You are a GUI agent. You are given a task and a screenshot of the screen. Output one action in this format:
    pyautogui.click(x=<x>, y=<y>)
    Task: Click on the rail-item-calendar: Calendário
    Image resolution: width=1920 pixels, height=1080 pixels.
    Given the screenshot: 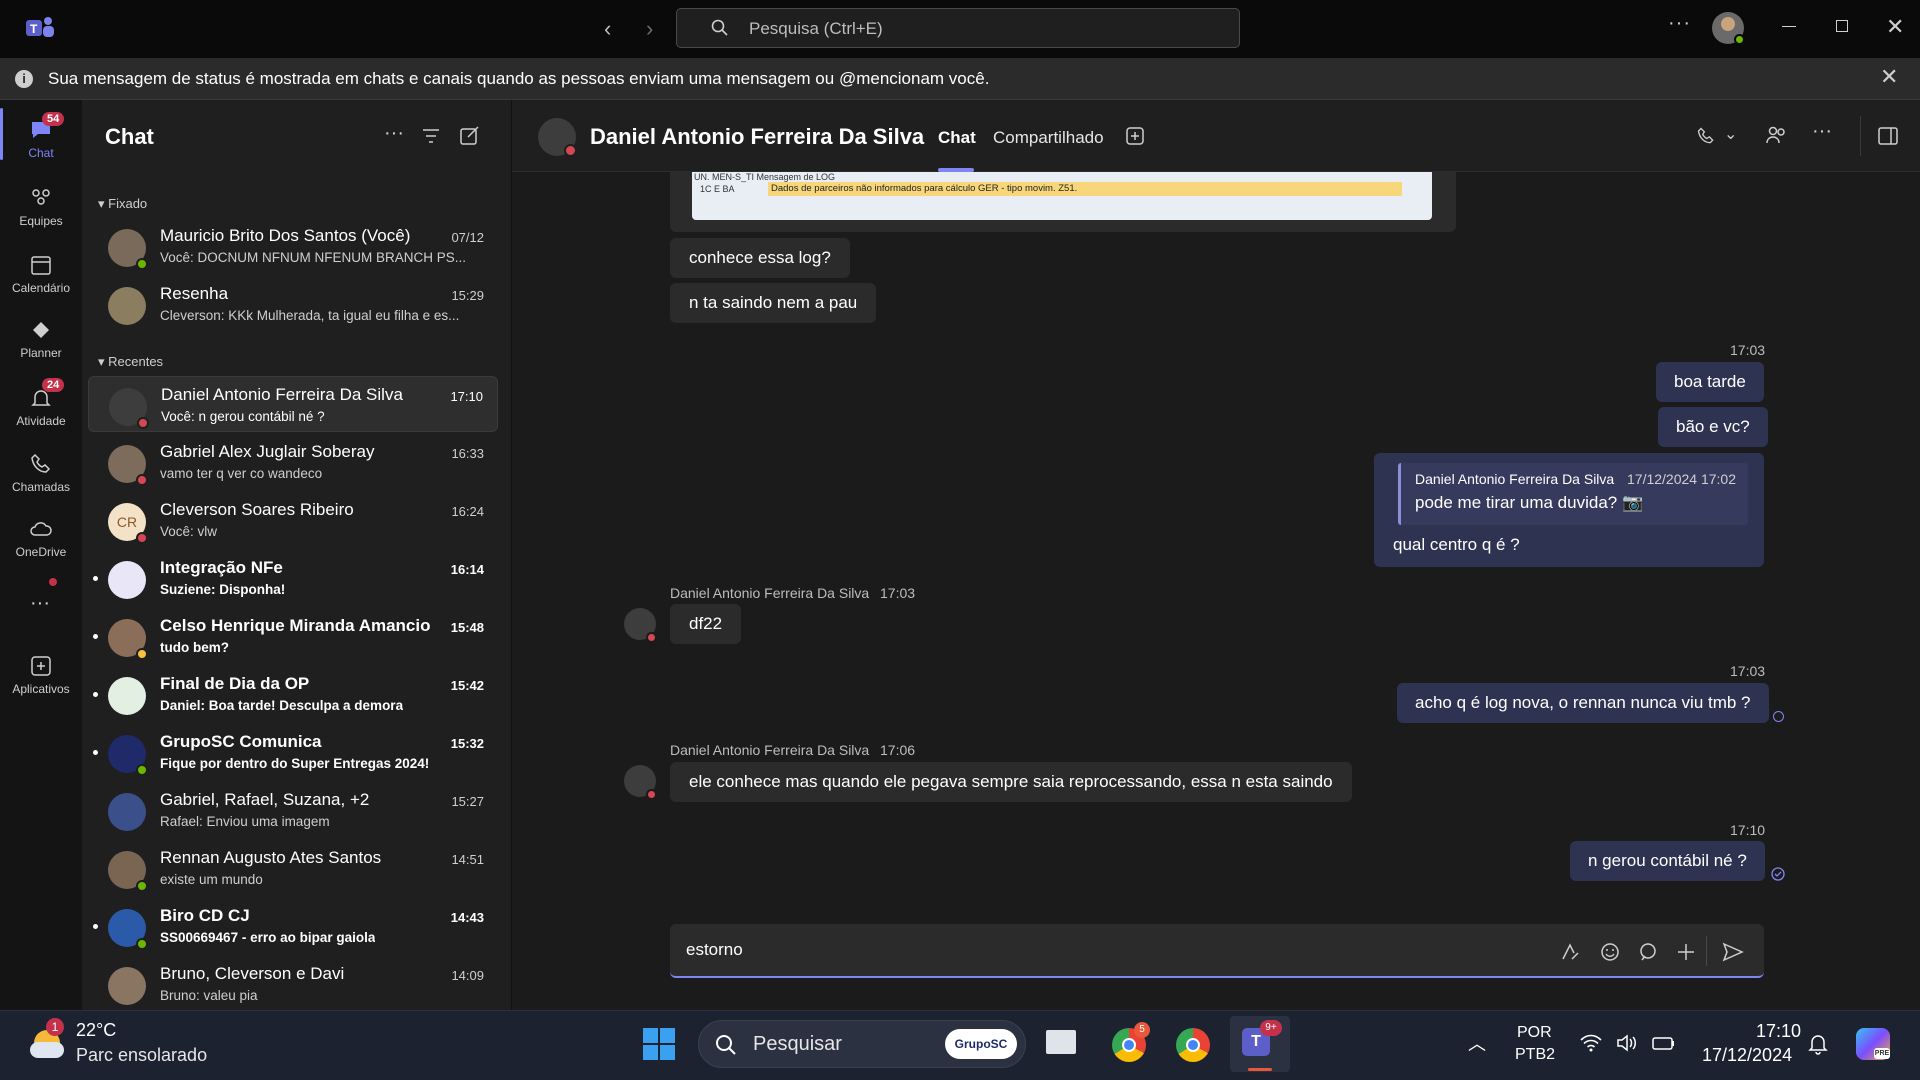 What is the action you would take?
    pyautogui.click(x=41, y=272)
    